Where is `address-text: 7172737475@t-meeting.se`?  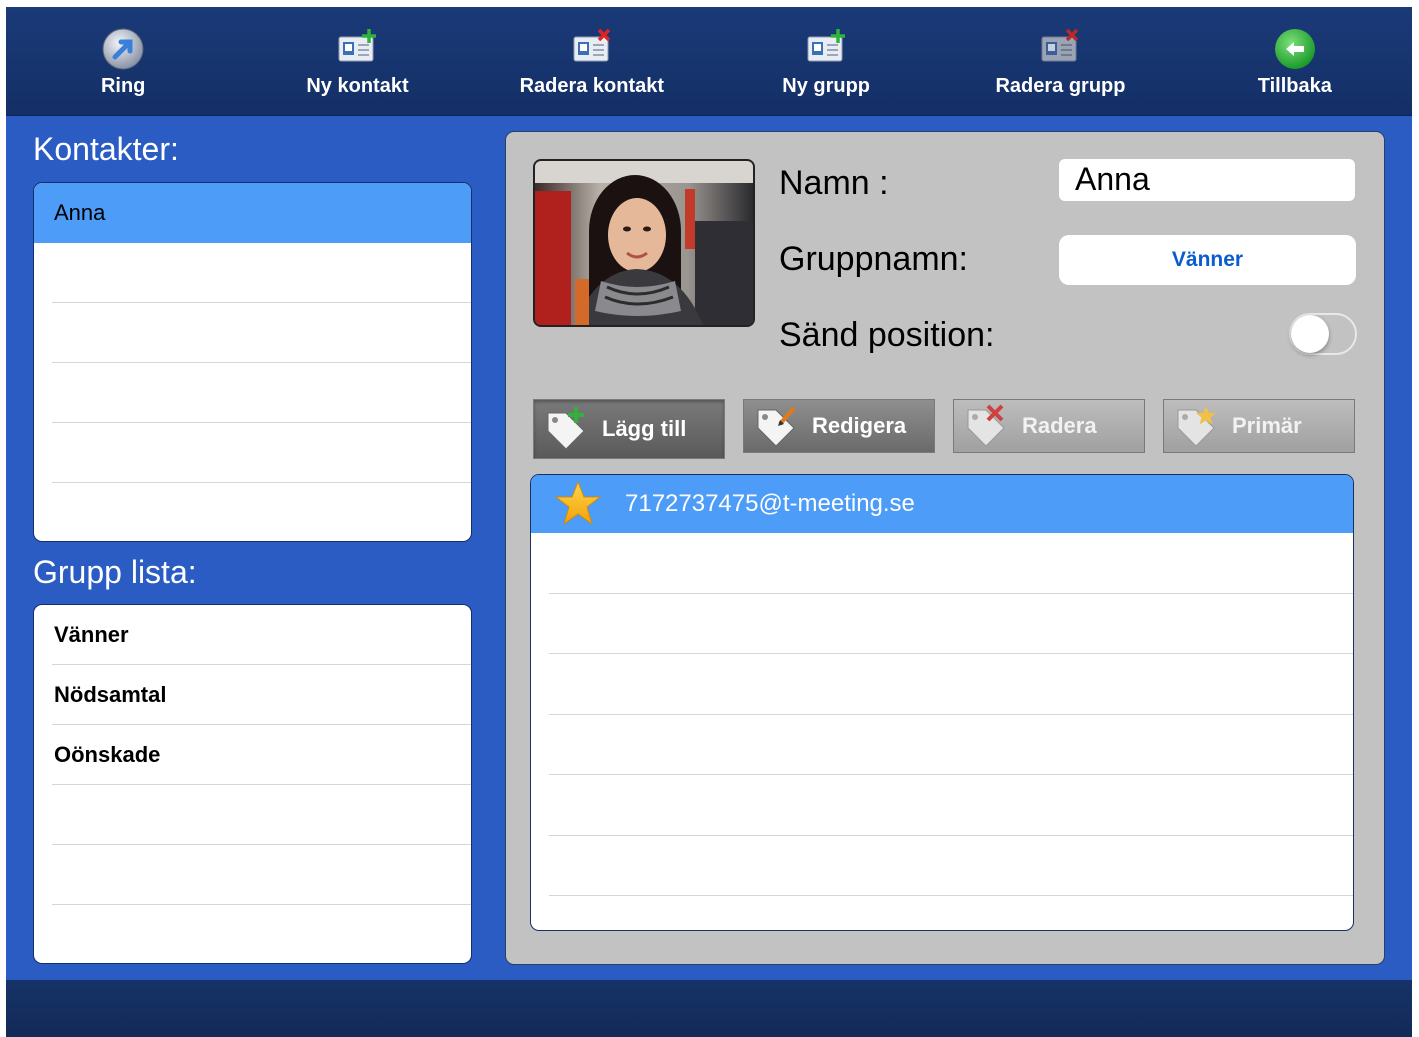 address-text: 7172737475@t-meeting.se is located at coordinates (770, 503).